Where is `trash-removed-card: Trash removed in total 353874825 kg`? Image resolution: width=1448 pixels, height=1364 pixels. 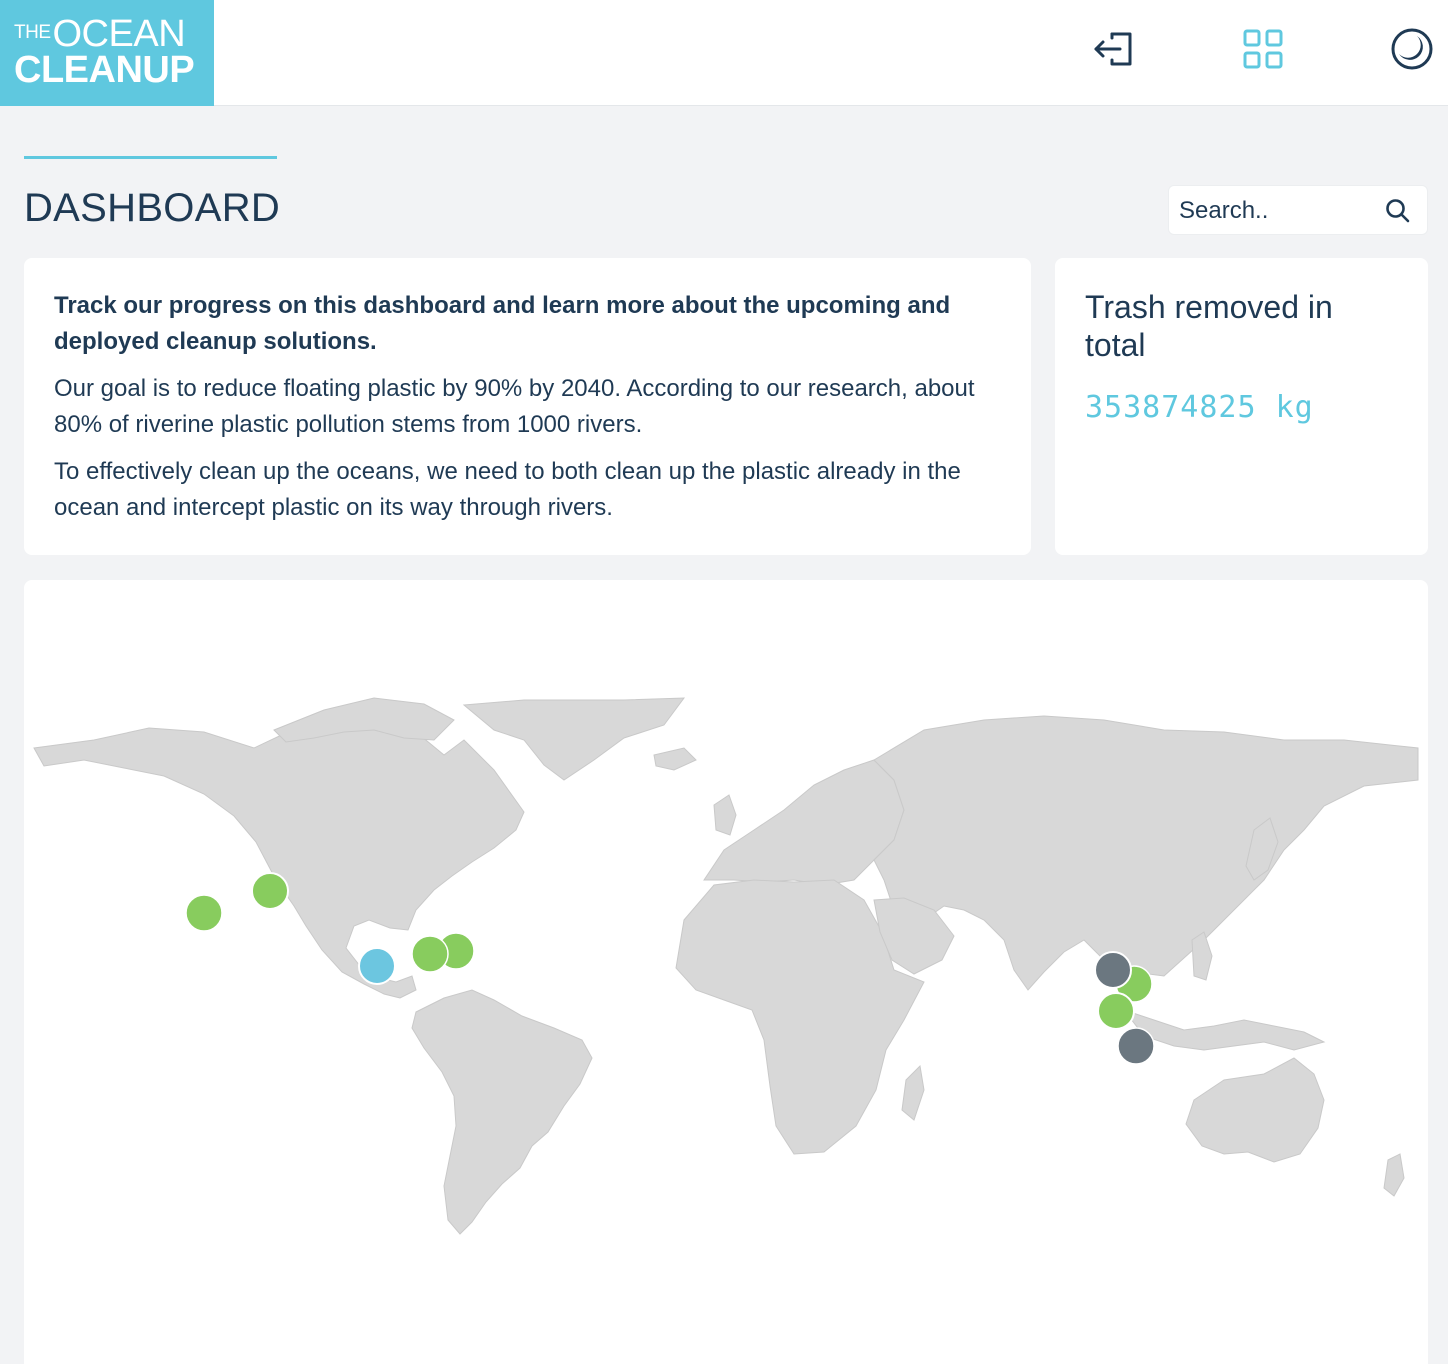
trash-removed-card: Trash removed in total 353874825 kg is located at coordinates (1241, 406).